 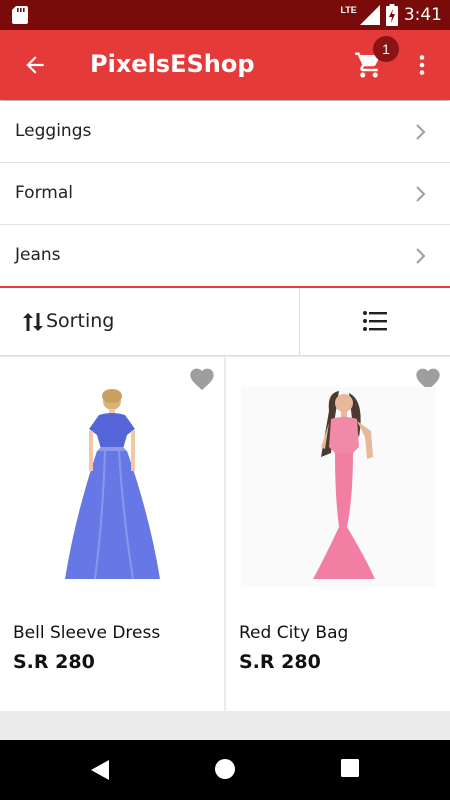 What do you see at coordinates (53, 131) in the screenshot?
I see `category-label: Leggings` at bounding box center [53, 131].